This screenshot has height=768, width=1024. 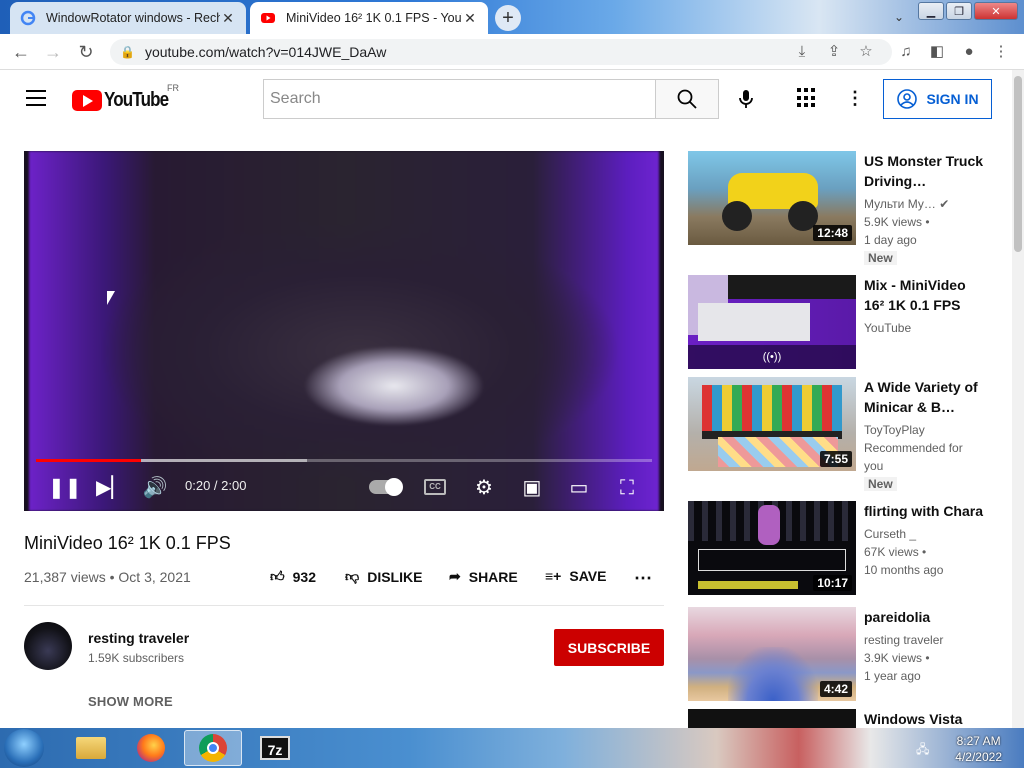 What do you see at coordinates (65, 488) in the screenshot?
I see `pause-icon: ❚❚` at bounding box center [65, 488].